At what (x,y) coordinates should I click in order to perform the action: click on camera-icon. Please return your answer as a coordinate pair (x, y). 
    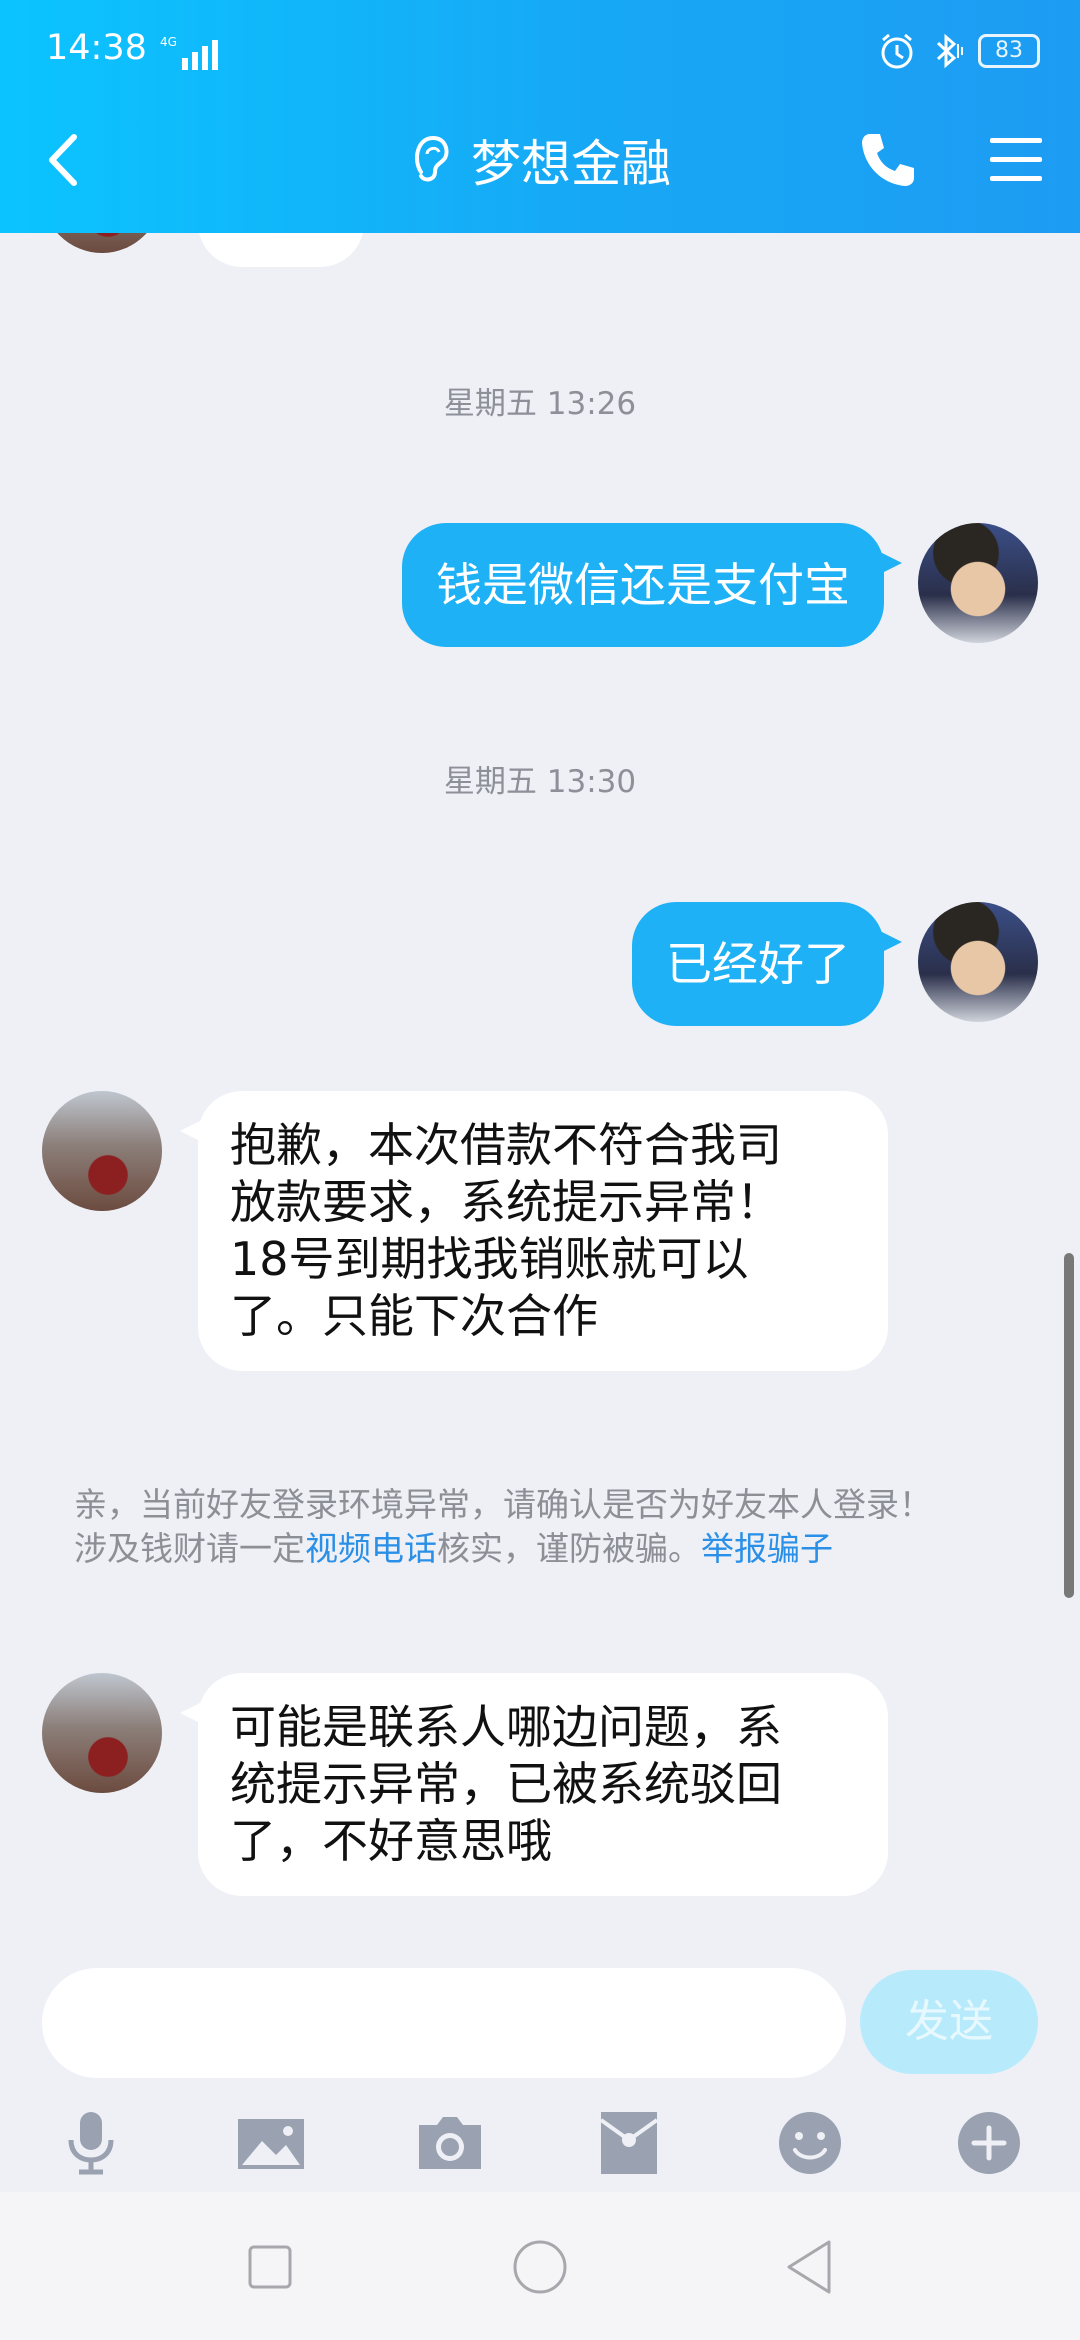
    Looking at the image, I should click on (450, 2143).